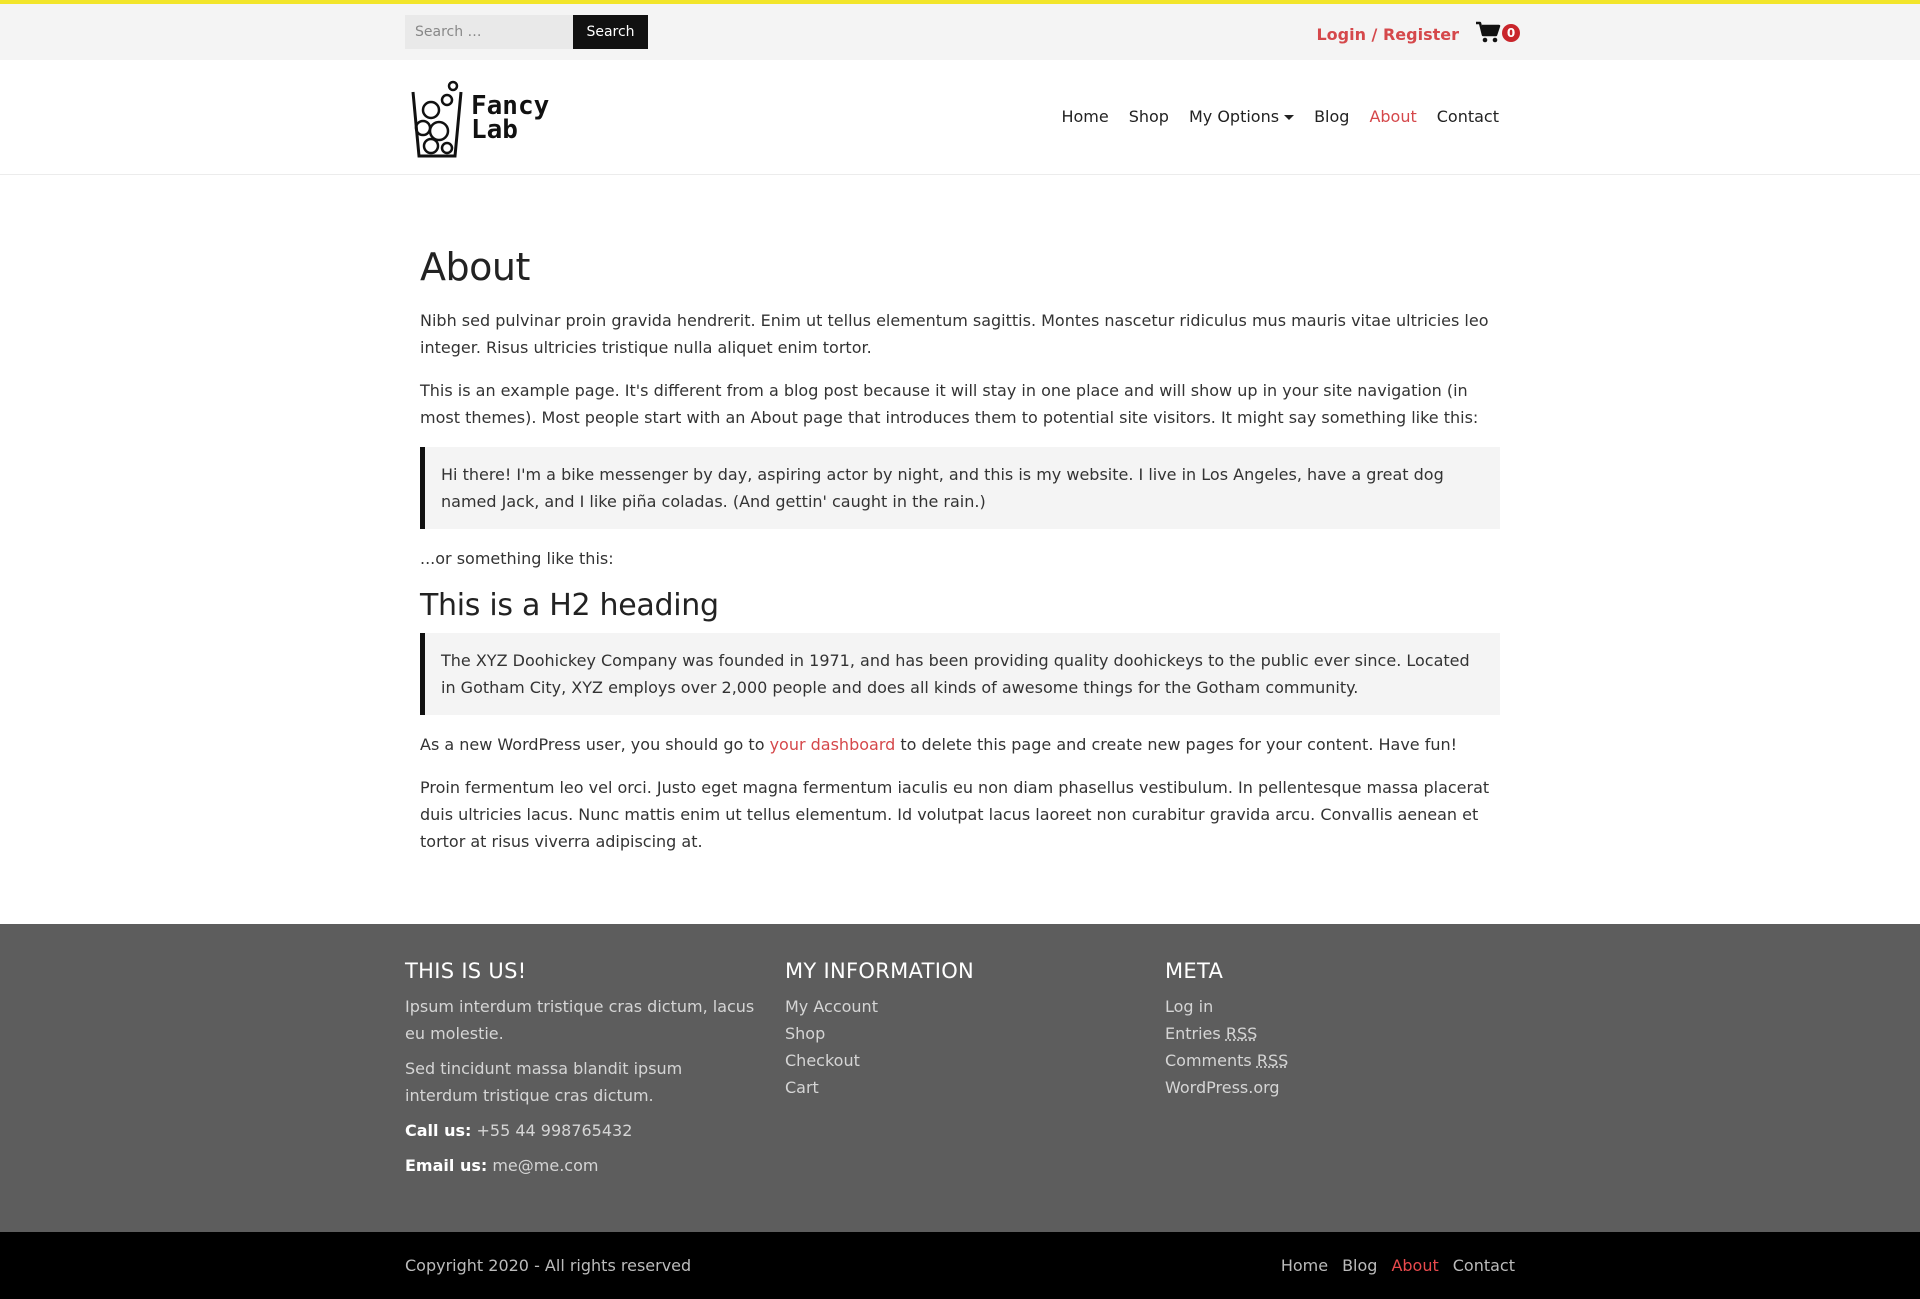  What do you see at coordinates (1414, 1265) in the screenshot?
I see `bottom-nav-about: About` at bounding box center [1414, 1265].